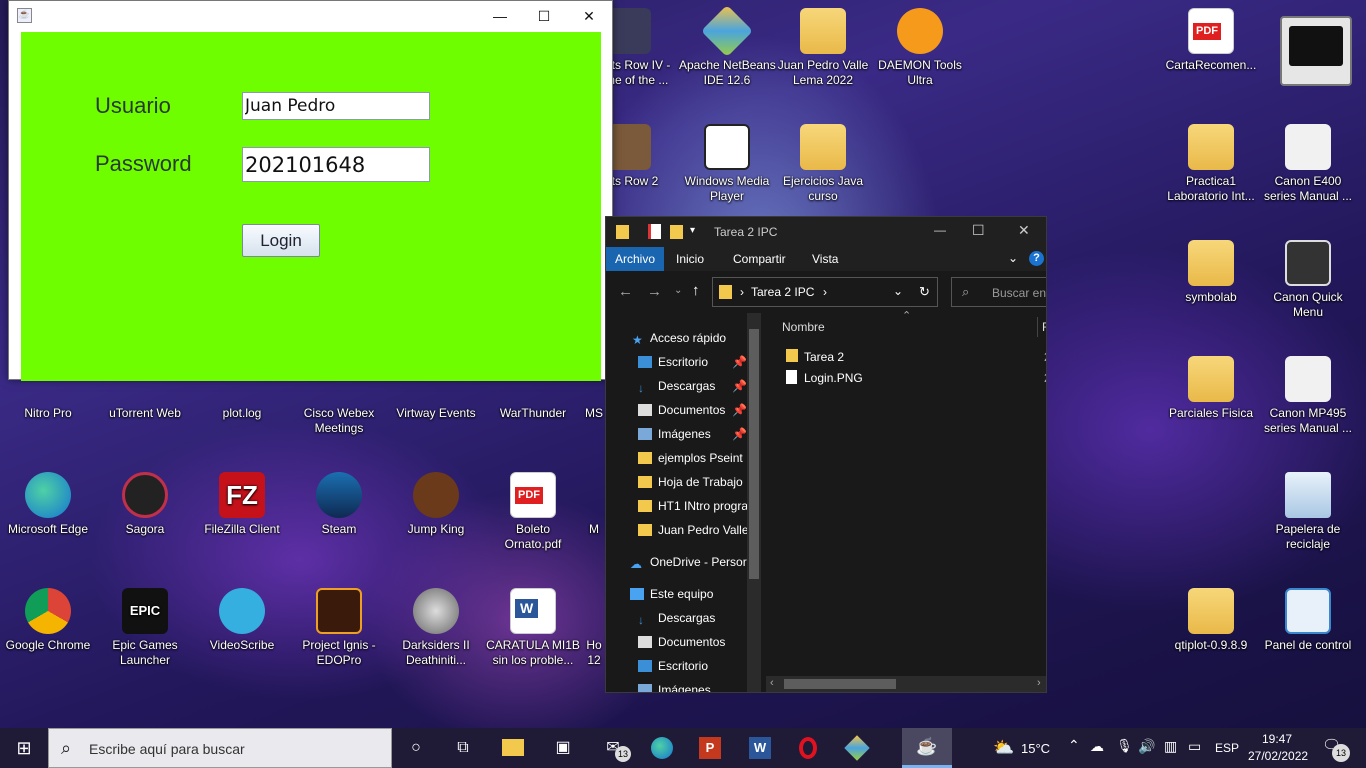  Describe the element at coordinates (678, 290) in the screenshot. I see `recent-dropdown-icon: ⌄` at that location.